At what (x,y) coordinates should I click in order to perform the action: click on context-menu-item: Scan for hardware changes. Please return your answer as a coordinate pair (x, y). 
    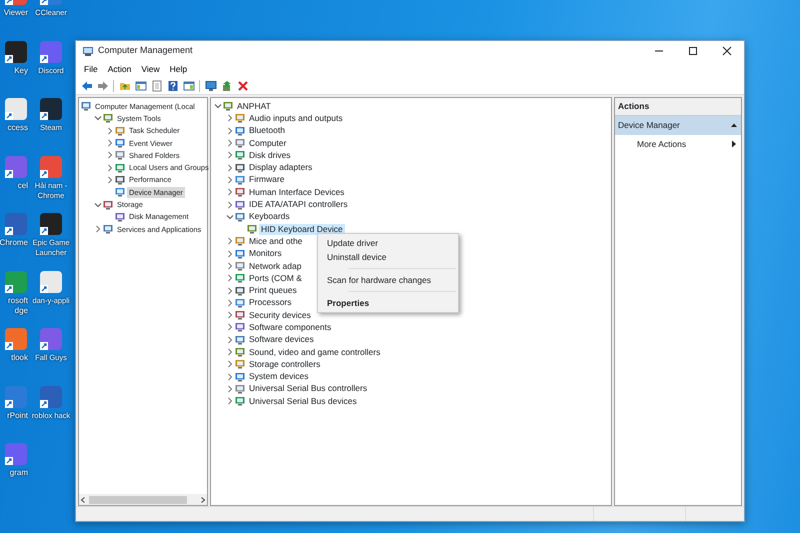
    Looking at the image, I should click on (388, 280).